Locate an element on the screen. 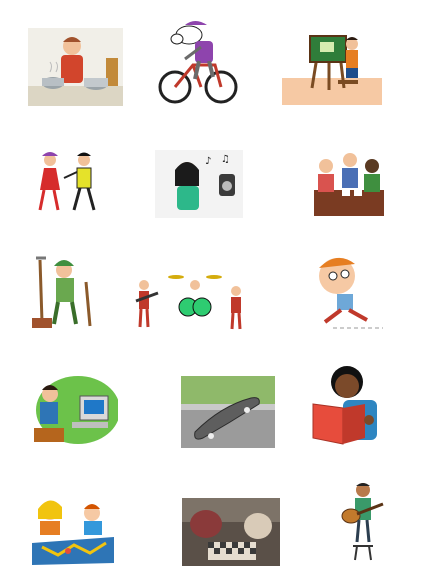 The height and width of the screenshot is (583, 421). cooking-clipart is located at coordinates (75, 67).